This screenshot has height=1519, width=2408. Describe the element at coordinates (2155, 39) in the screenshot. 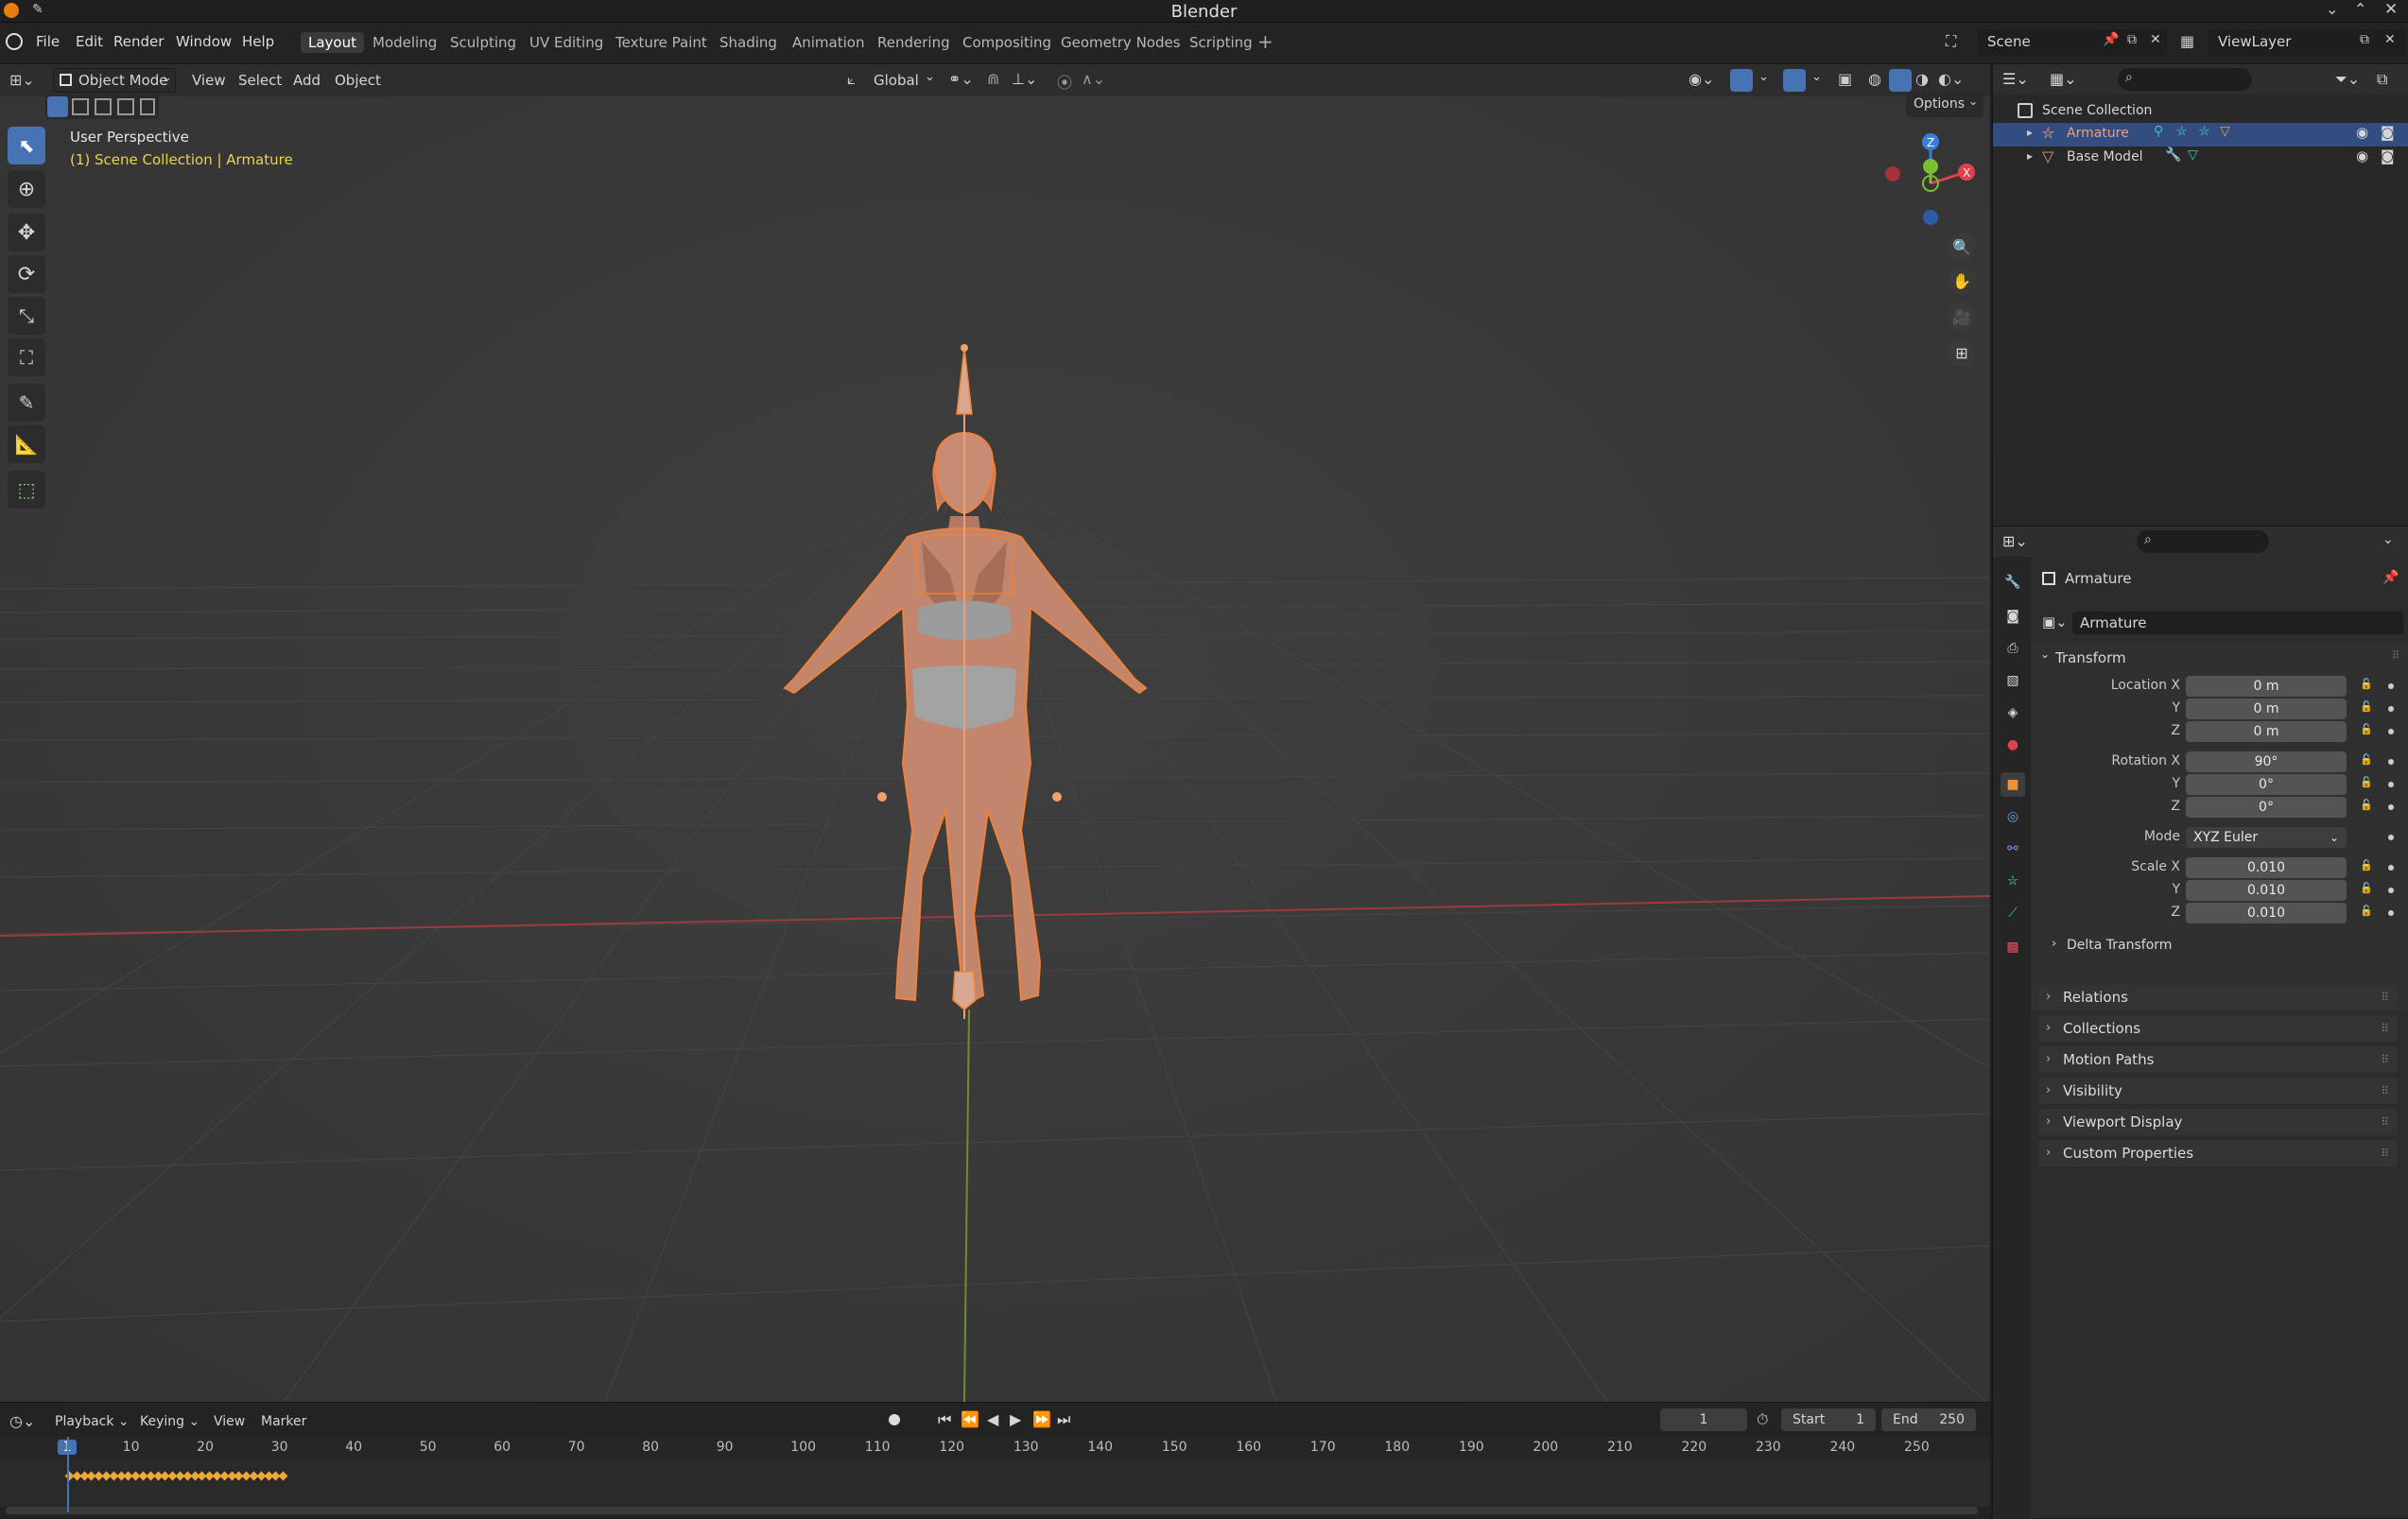

I see `delete-scene-icon: ✕` at that location.